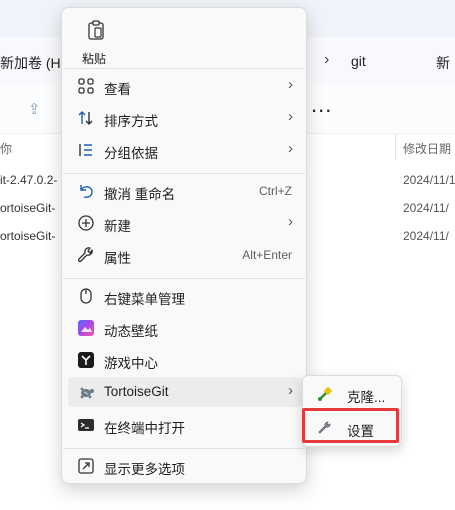 The width and height of the screenshot is (455, 510). Describe the element at coordinates (144, 299) in the screenshot. I see `menu-item-label: 右键菜单管理` at that location.